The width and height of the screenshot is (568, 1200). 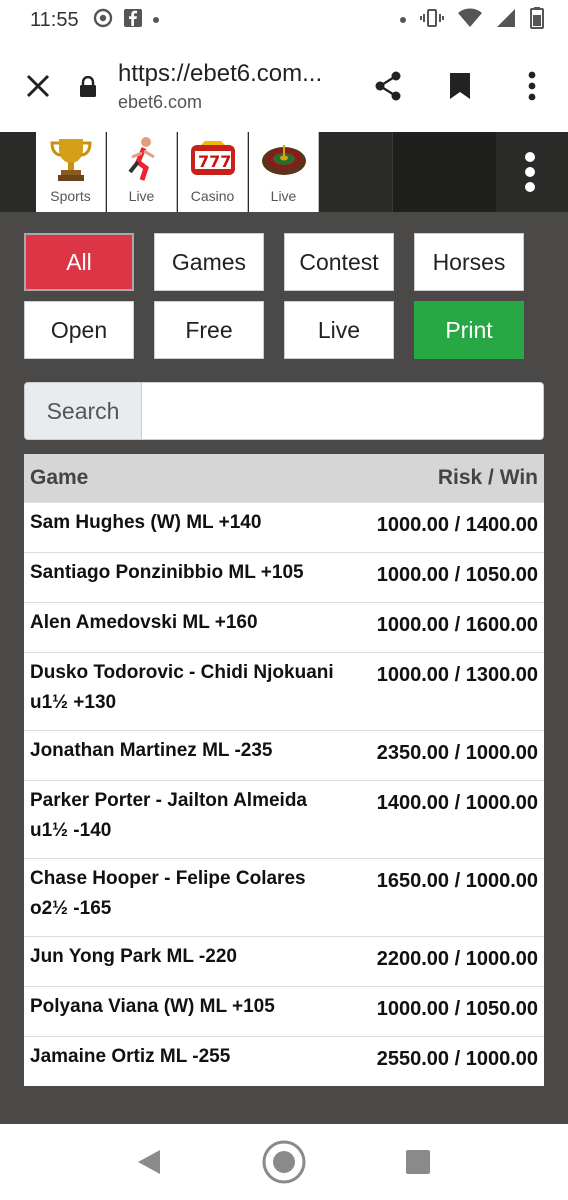 What do you see at coordinates (506, 20) in the screenshot?
I see `signal-icon` at bounding box center [506, 20].